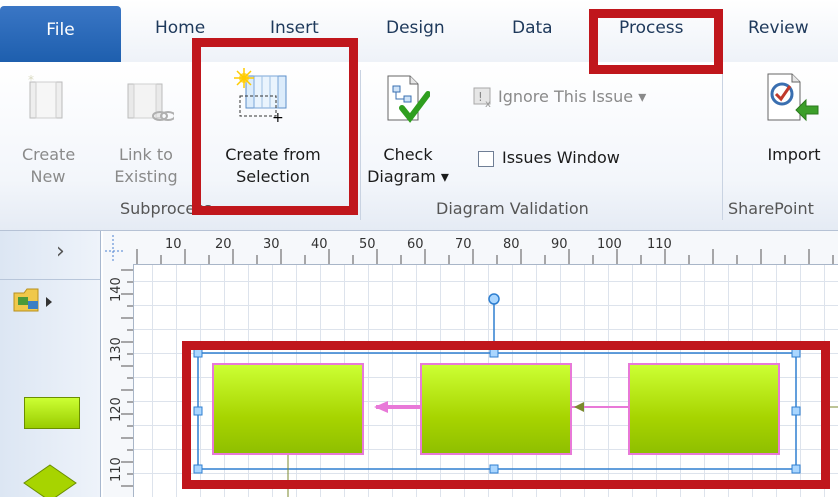  I want to click on ruler-tick: 10, so click(173, 244).